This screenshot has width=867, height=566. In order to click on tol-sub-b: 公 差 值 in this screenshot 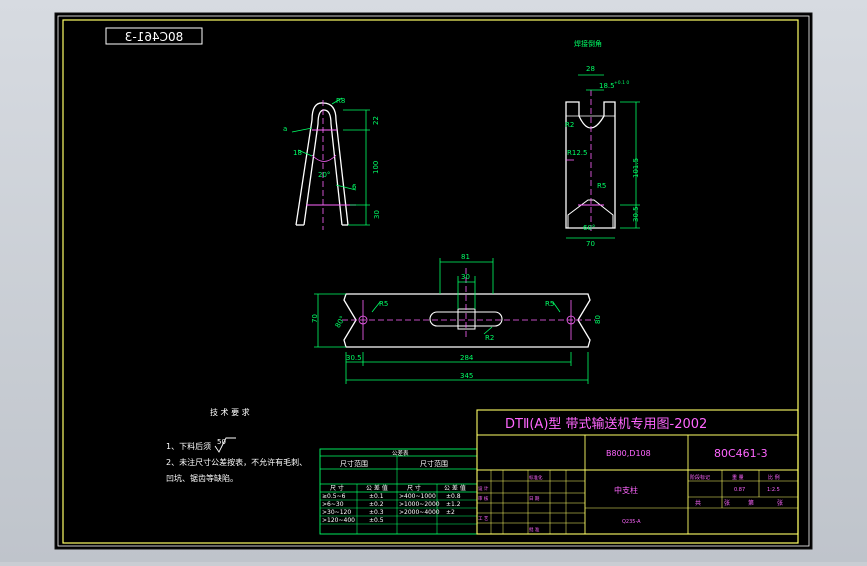, I will do `click(377, 488)`.